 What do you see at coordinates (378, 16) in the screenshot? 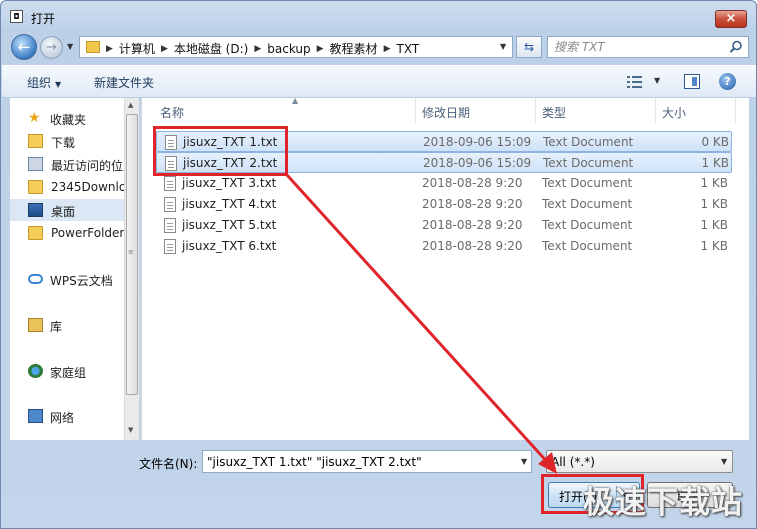
I see `title-bar: ◘ 打开 ×` at bounding box center [378, 16].